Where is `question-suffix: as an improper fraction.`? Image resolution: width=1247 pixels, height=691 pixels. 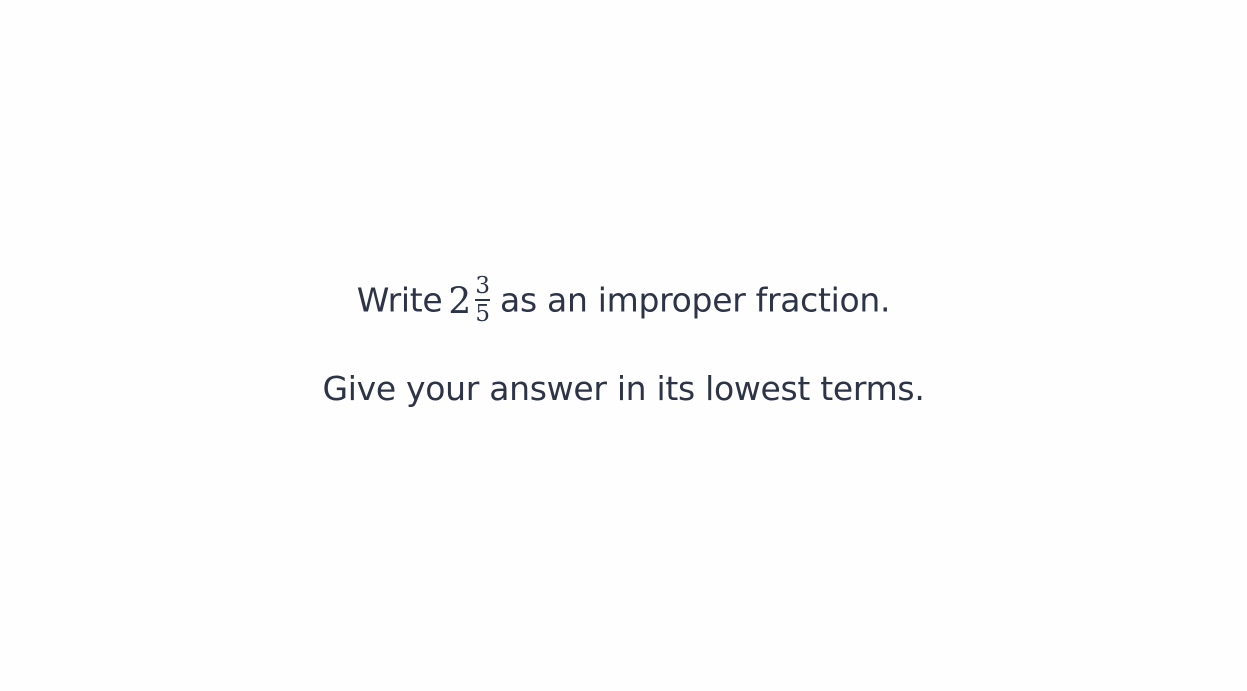
question-suffix: as an improper fraction. is located at coordinates (695, 300).